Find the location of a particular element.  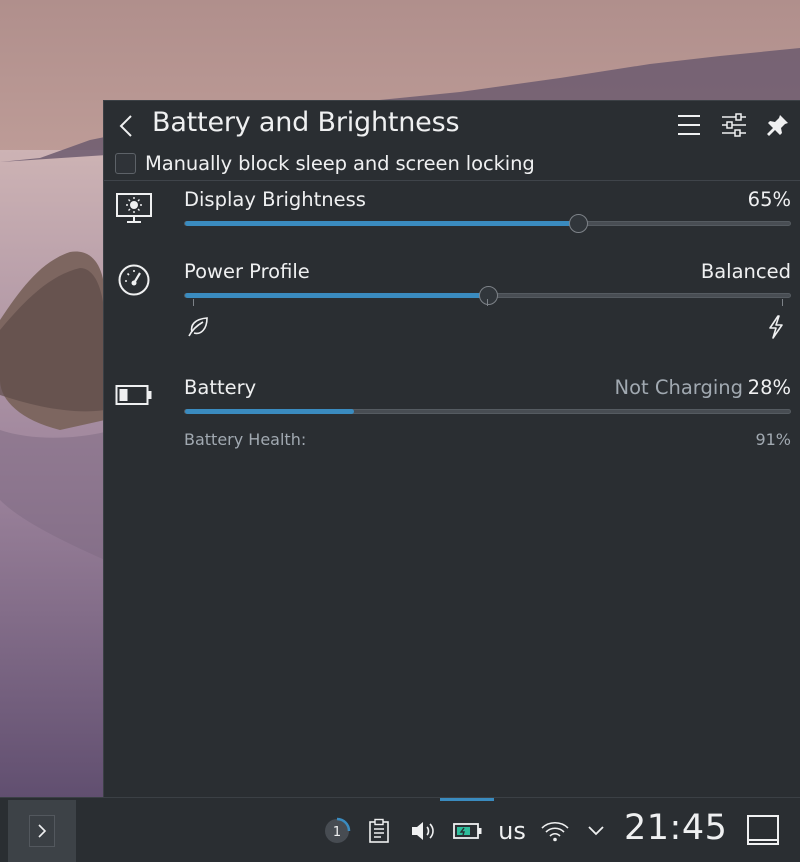

wifi-icon is located at coordinates (555, 831).